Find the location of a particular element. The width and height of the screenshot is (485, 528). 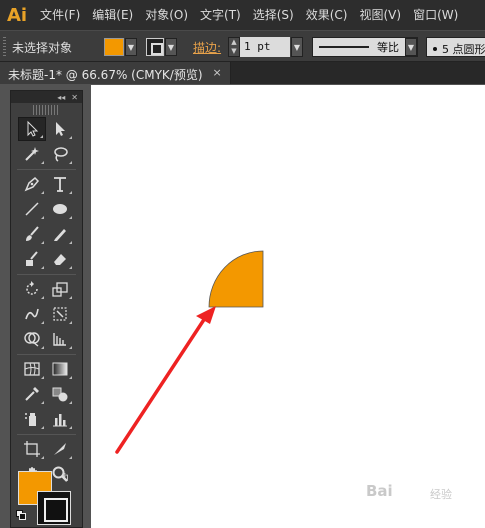

document-title: 未标题-1* @ 66.67% (CMYK/预览) is located at coordinates (105, 75).